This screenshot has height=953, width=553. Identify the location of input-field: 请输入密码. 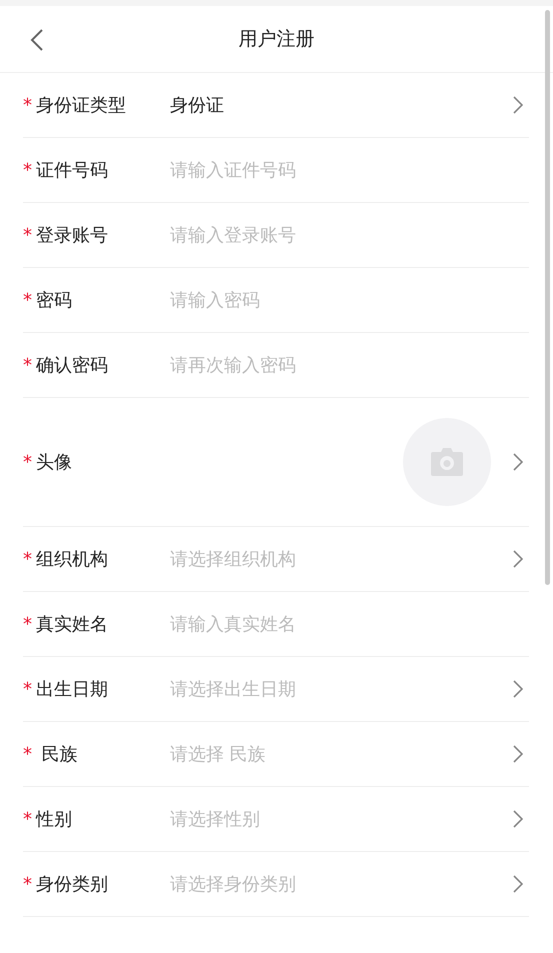
(349, 300).